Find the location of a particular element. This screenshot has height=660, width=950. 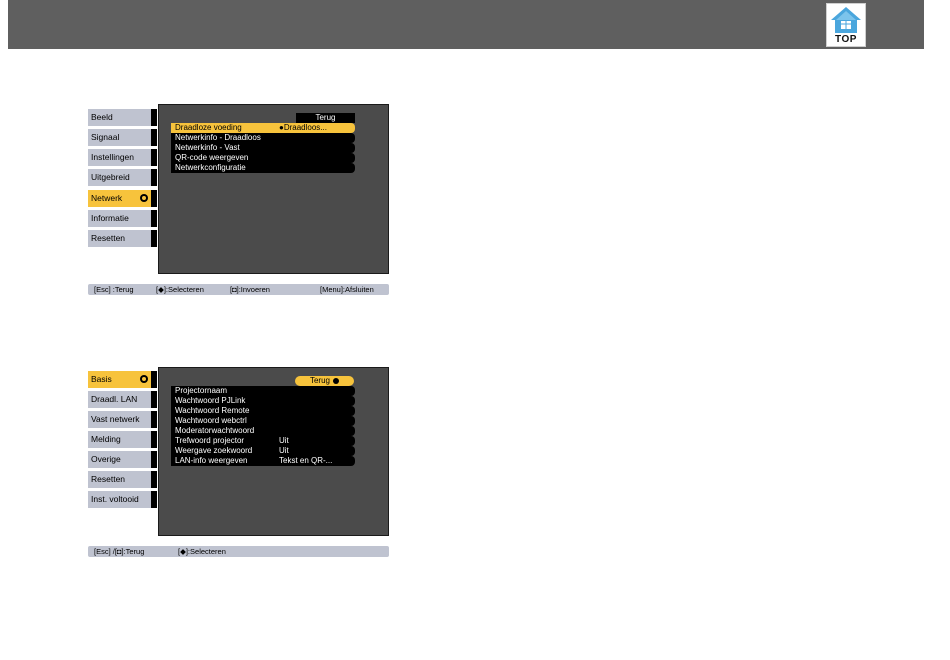

menu-item-netwerkinfo-vast: Netwerkinfo - Vast is located at coordinates (263, 148).